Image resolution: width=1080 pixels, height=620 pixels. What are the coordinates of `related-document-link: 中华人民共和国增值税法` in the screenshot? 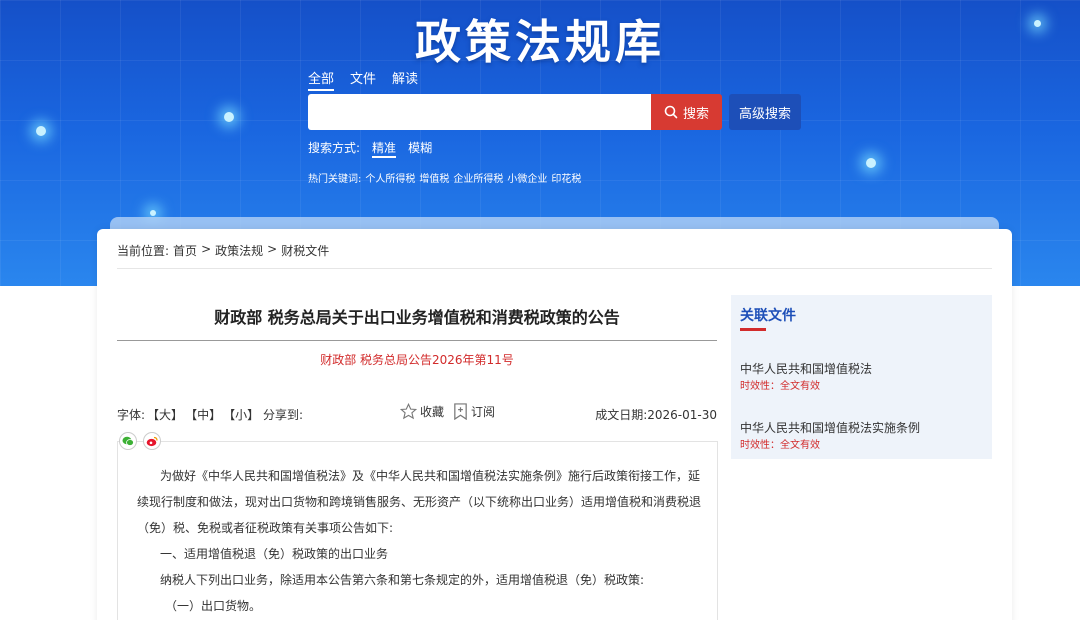 It's located at (806, 368).